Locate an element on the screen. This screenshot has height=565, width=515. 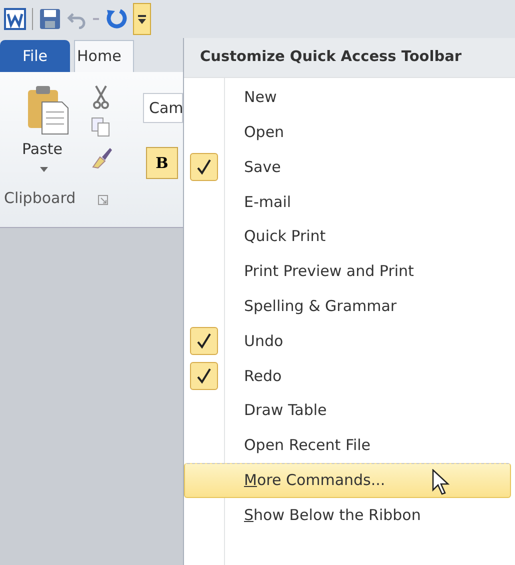
menu-title: Customize Quick Access Toolbar is located at coordinates (349, 58).